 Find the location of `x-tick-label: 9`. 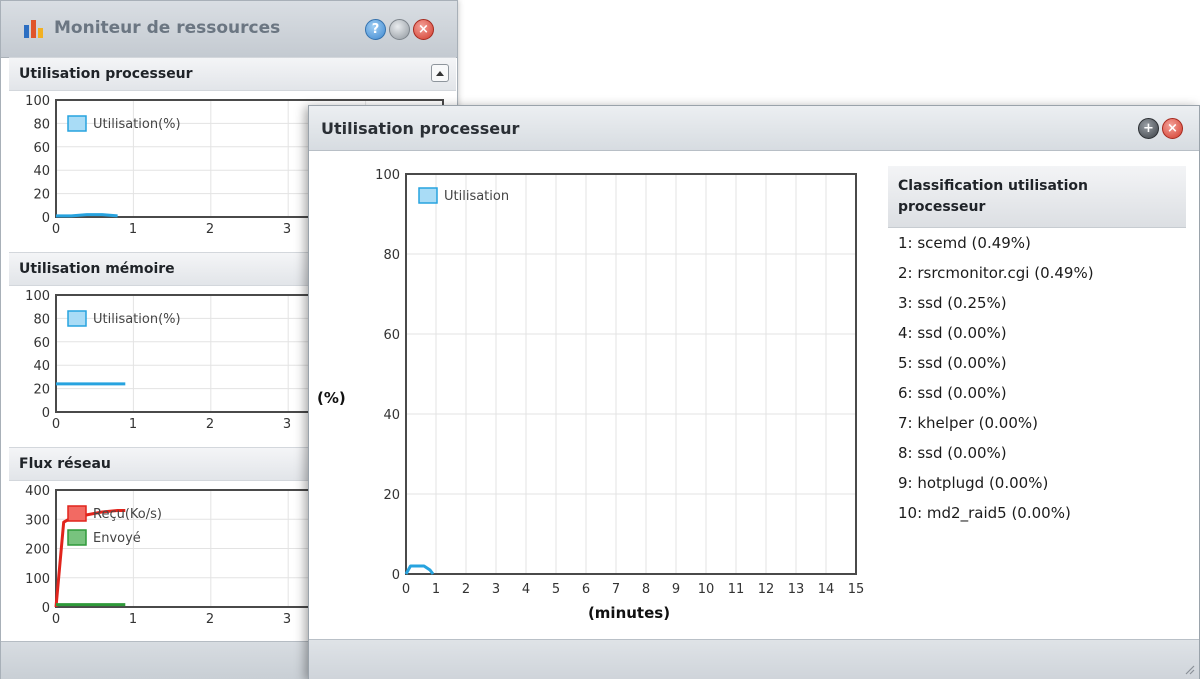

x-tick-label: 9 is located at coordinates (676, 589).